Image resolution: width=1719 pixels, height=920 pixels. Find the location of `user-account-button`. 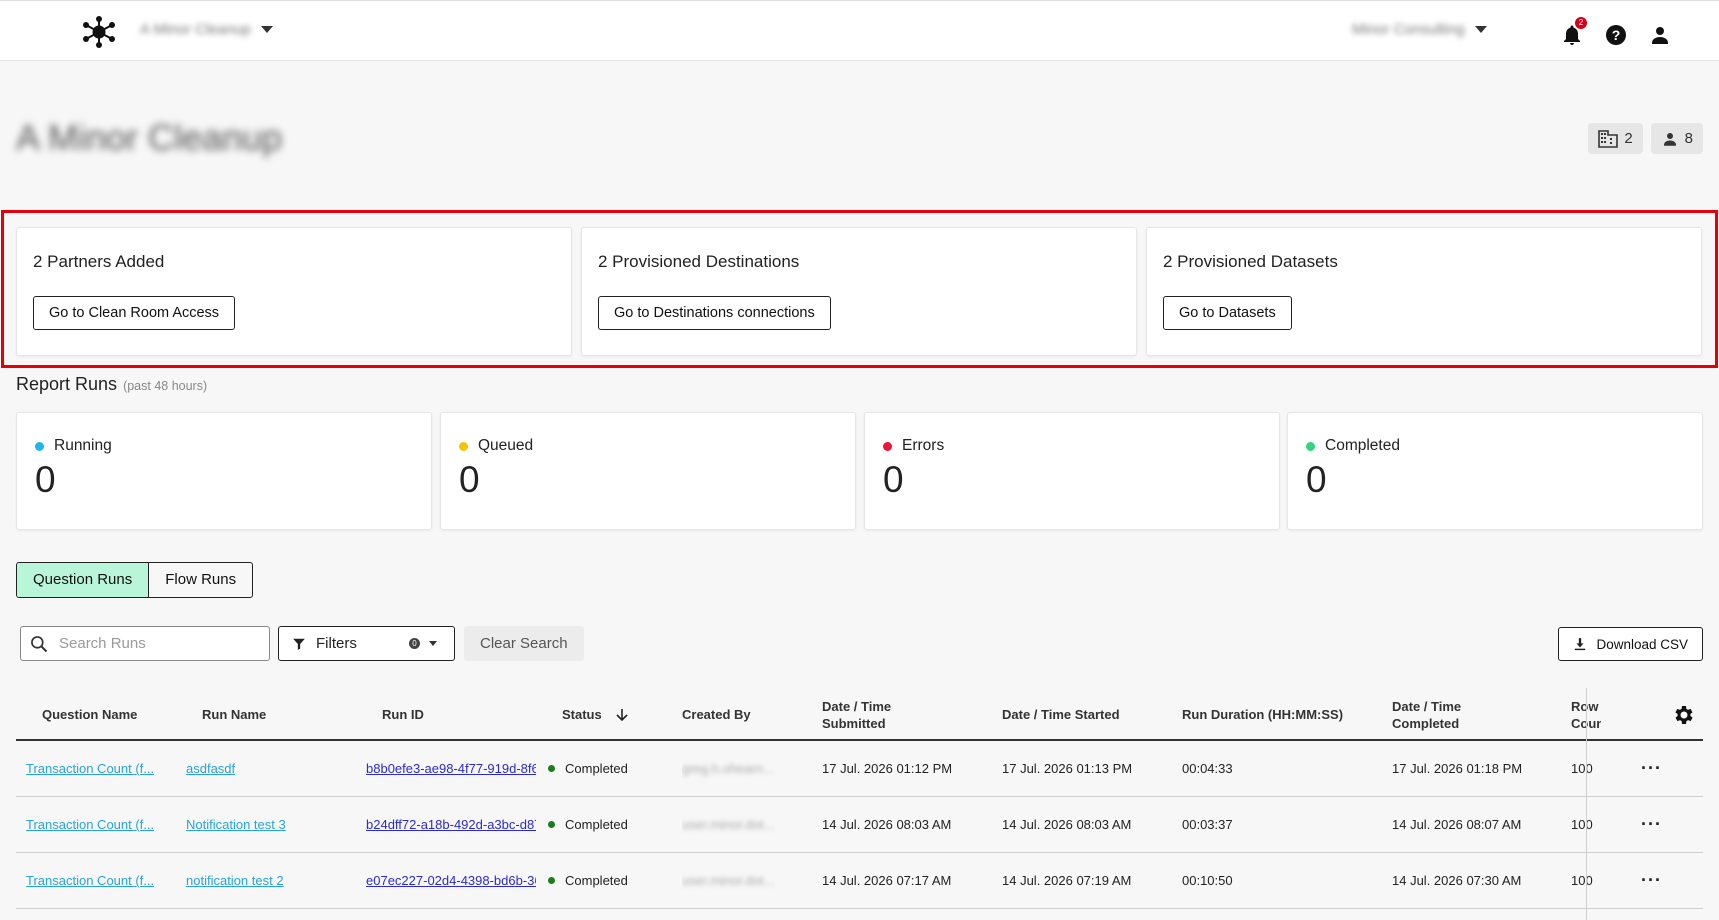

user-account-button is located at coordinates (1660, 35).